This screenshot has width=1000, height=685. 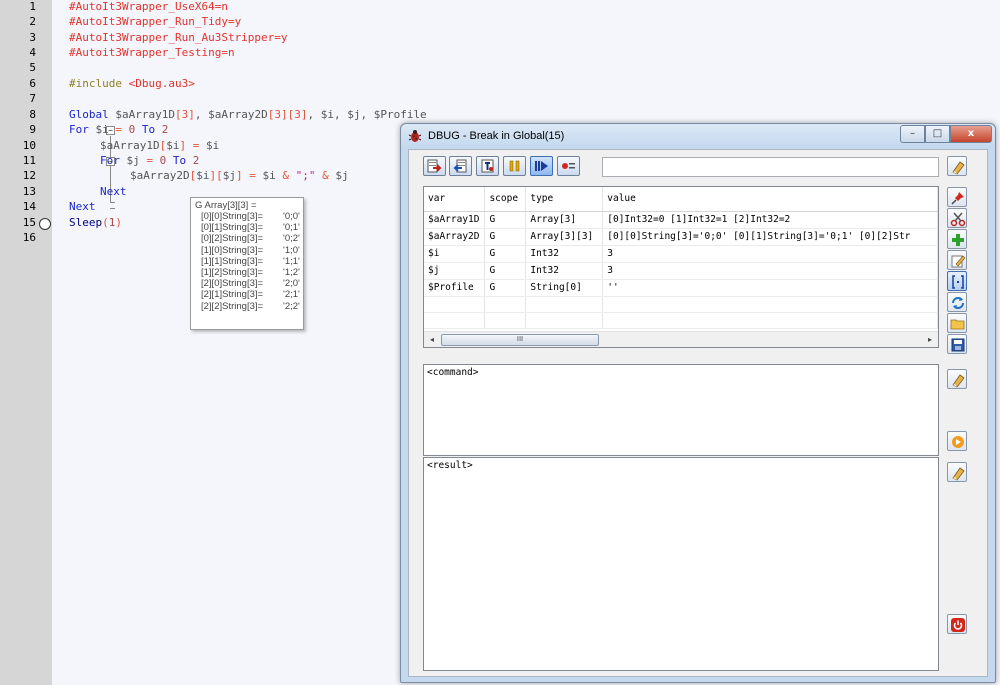 What do you see at coordinates (92, 114) in the screenshot?
I see `code-token: Global` at bounding box center [92, 114].